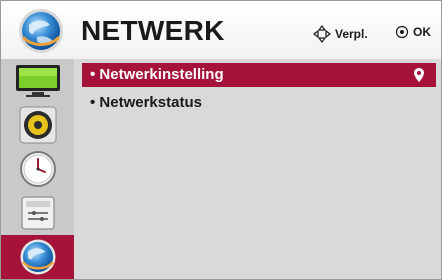  Describe the element at coordinates (422, 32) in the screenshot. I see `ok-hint-label: OK` at that location.